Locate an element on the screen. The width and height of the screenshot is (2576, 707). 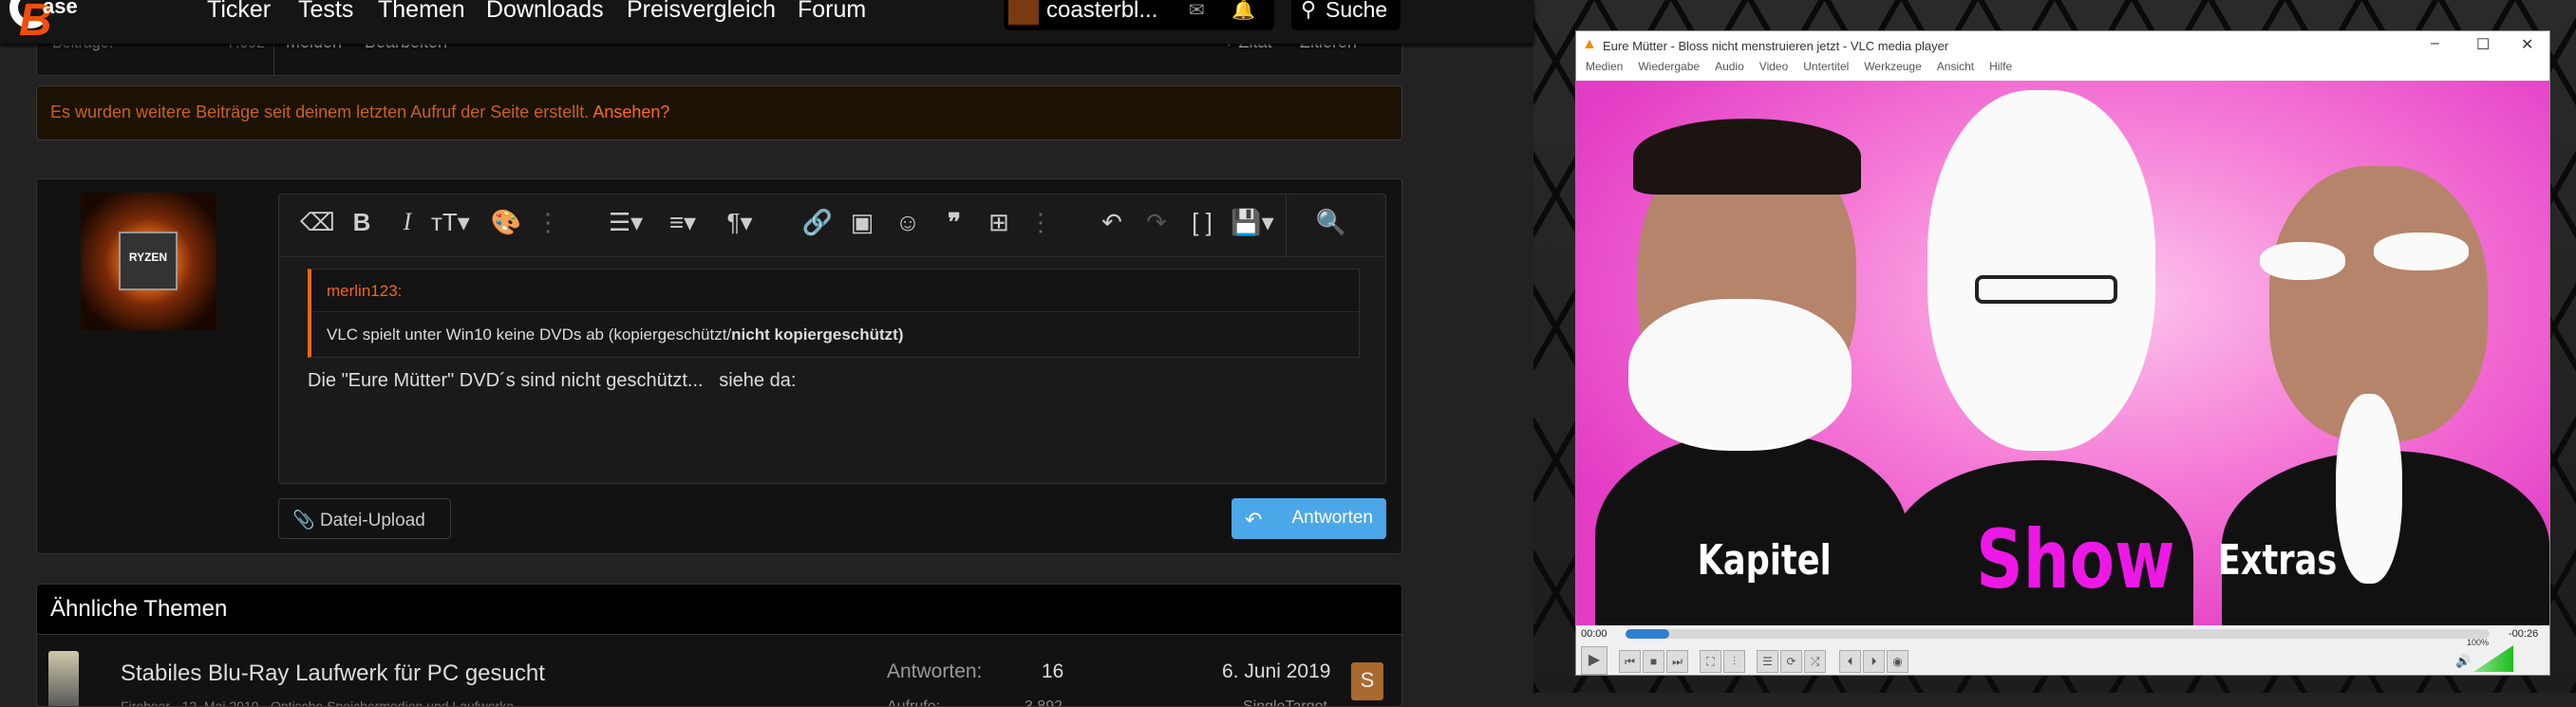
palette-icon: 🎨 is located at coordinates (506, 223).